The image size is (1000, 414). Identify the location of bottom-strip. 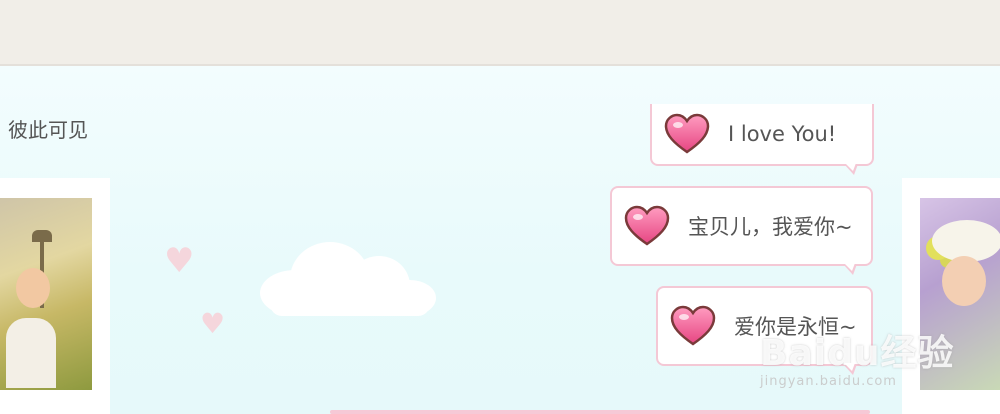
(600, 412).